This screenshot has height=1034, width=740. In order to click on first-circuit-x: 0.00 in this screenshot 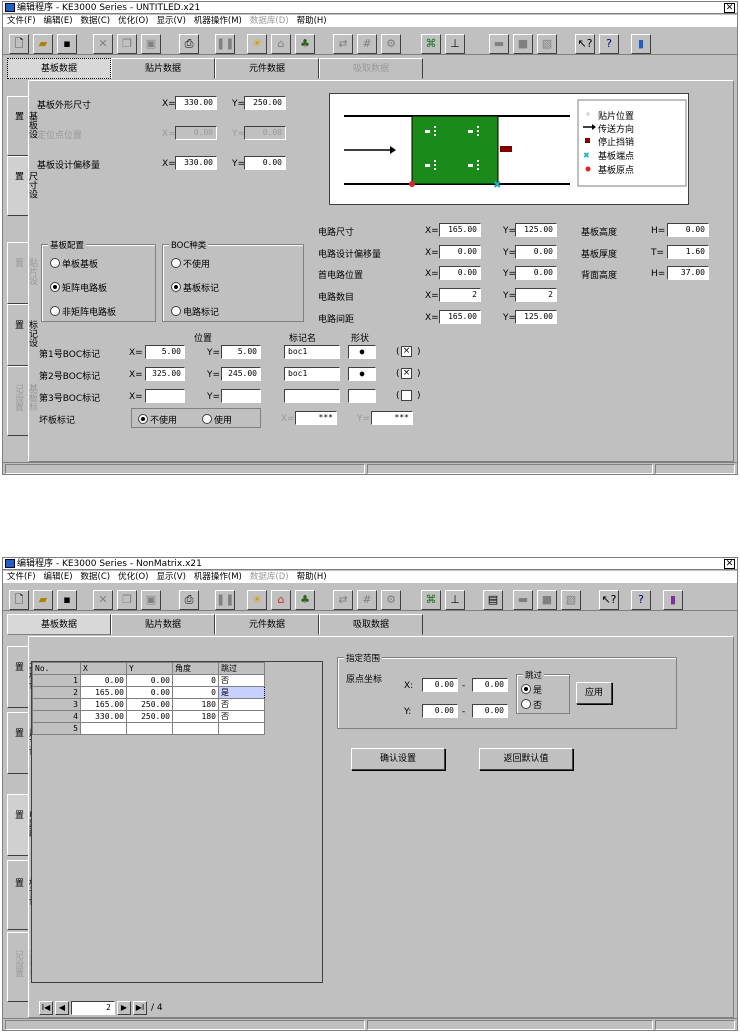, I will do `click(460, 273)`.